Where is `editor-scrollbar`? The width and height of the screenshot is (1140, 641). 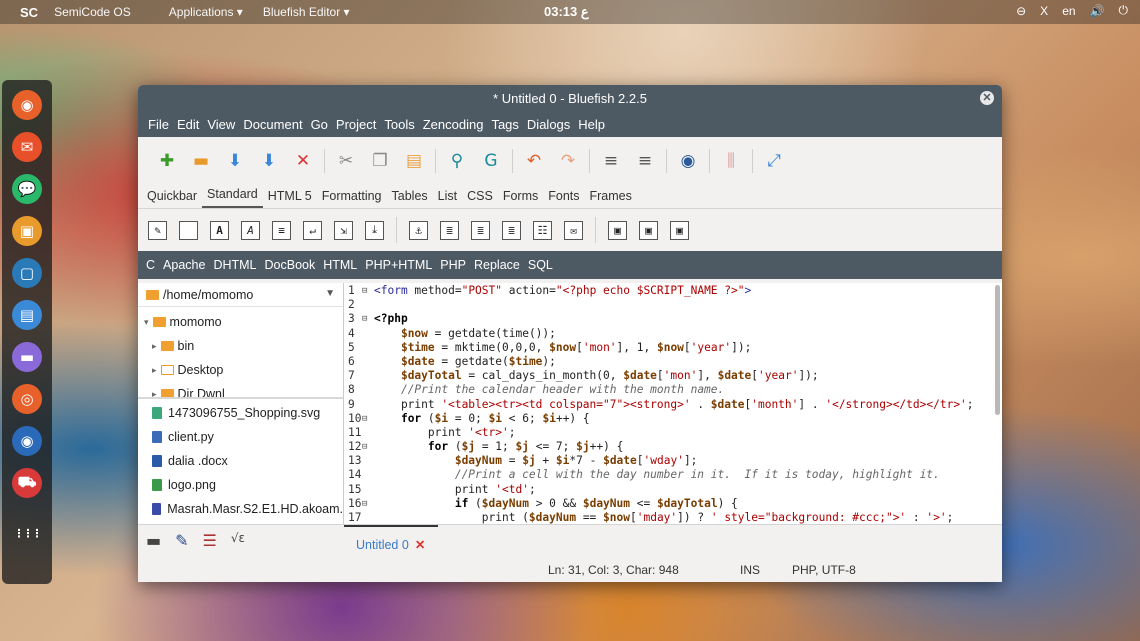 editor-scrollbar is located at coordinates (997, 350).